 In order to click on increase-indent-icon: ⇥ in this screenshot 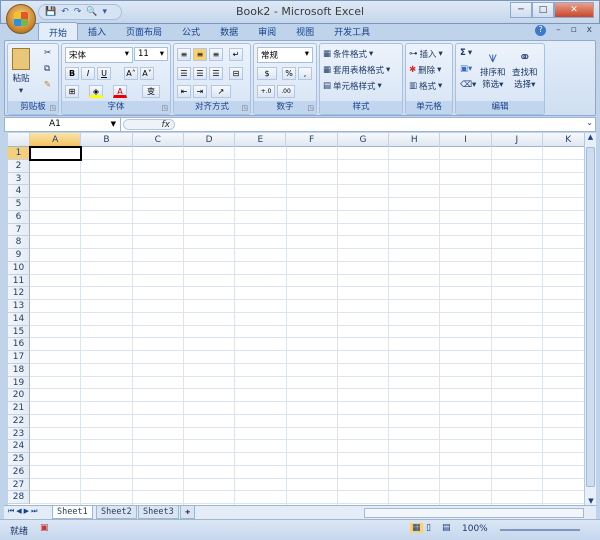, I will do `click(200, 91)`.